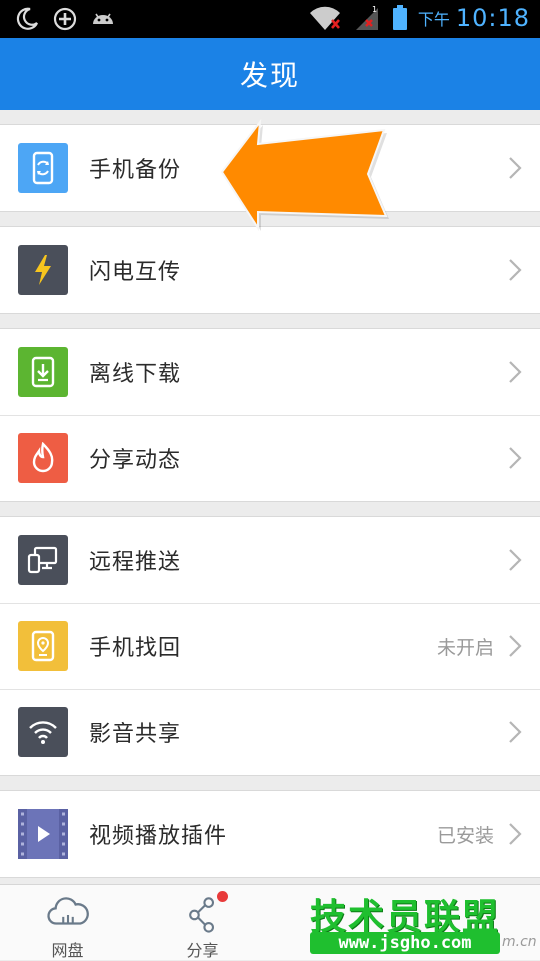 The width and height of the screenshot is (540, 961). Describe the element at coordinates (270, 19) in the screenshot. I see `status-bar: 1 下午 10:18` at that location.